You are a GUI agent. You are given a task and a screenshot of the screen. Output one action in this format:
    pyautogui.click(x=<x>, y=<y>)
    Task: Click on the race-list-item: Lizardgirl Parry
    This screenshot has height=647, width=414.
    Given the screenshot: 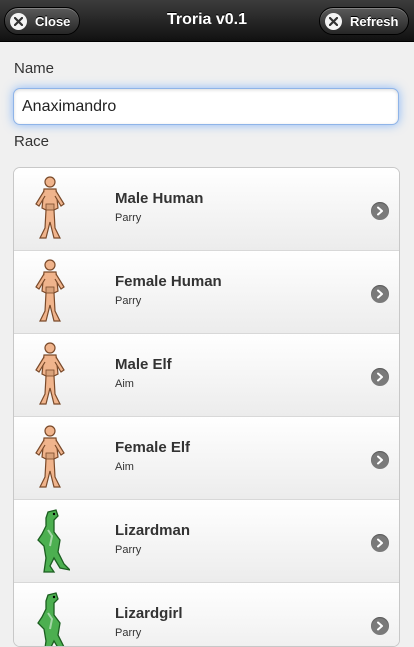 What is the action you would take?
    pyautogui.click(x=206, y=614)
    